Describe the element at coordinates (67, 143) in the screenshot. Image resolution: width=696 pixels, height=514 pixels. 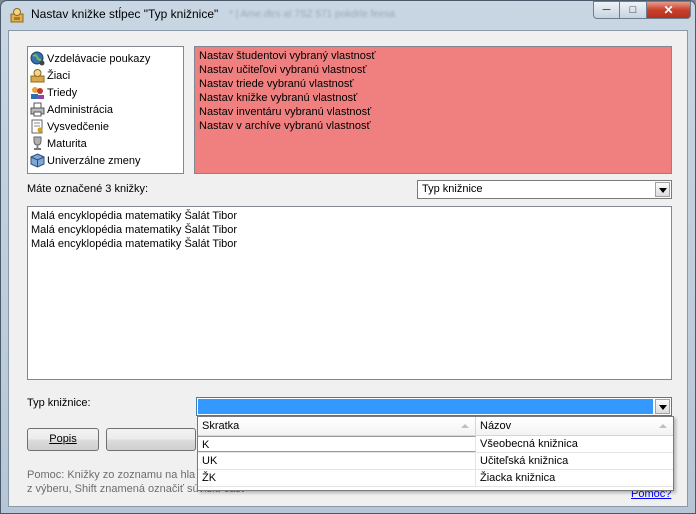
I see `category-label: Maturita` at that location.